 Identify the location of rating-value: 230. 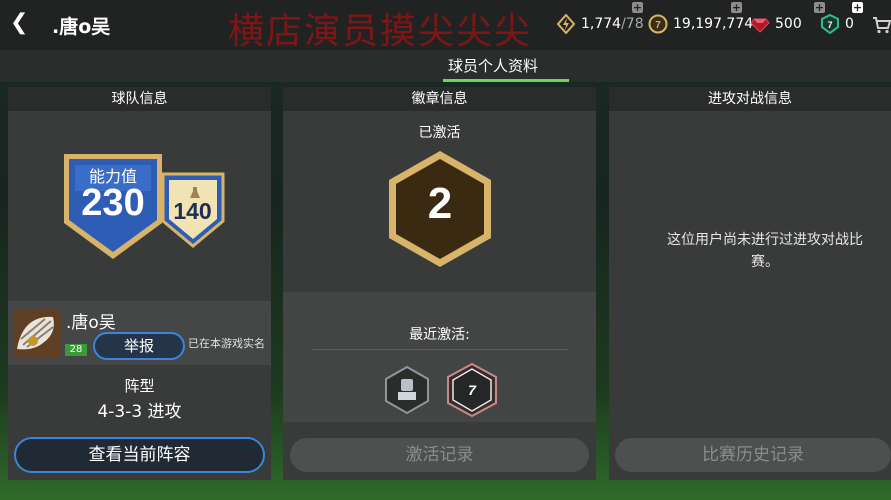
(113, 203).